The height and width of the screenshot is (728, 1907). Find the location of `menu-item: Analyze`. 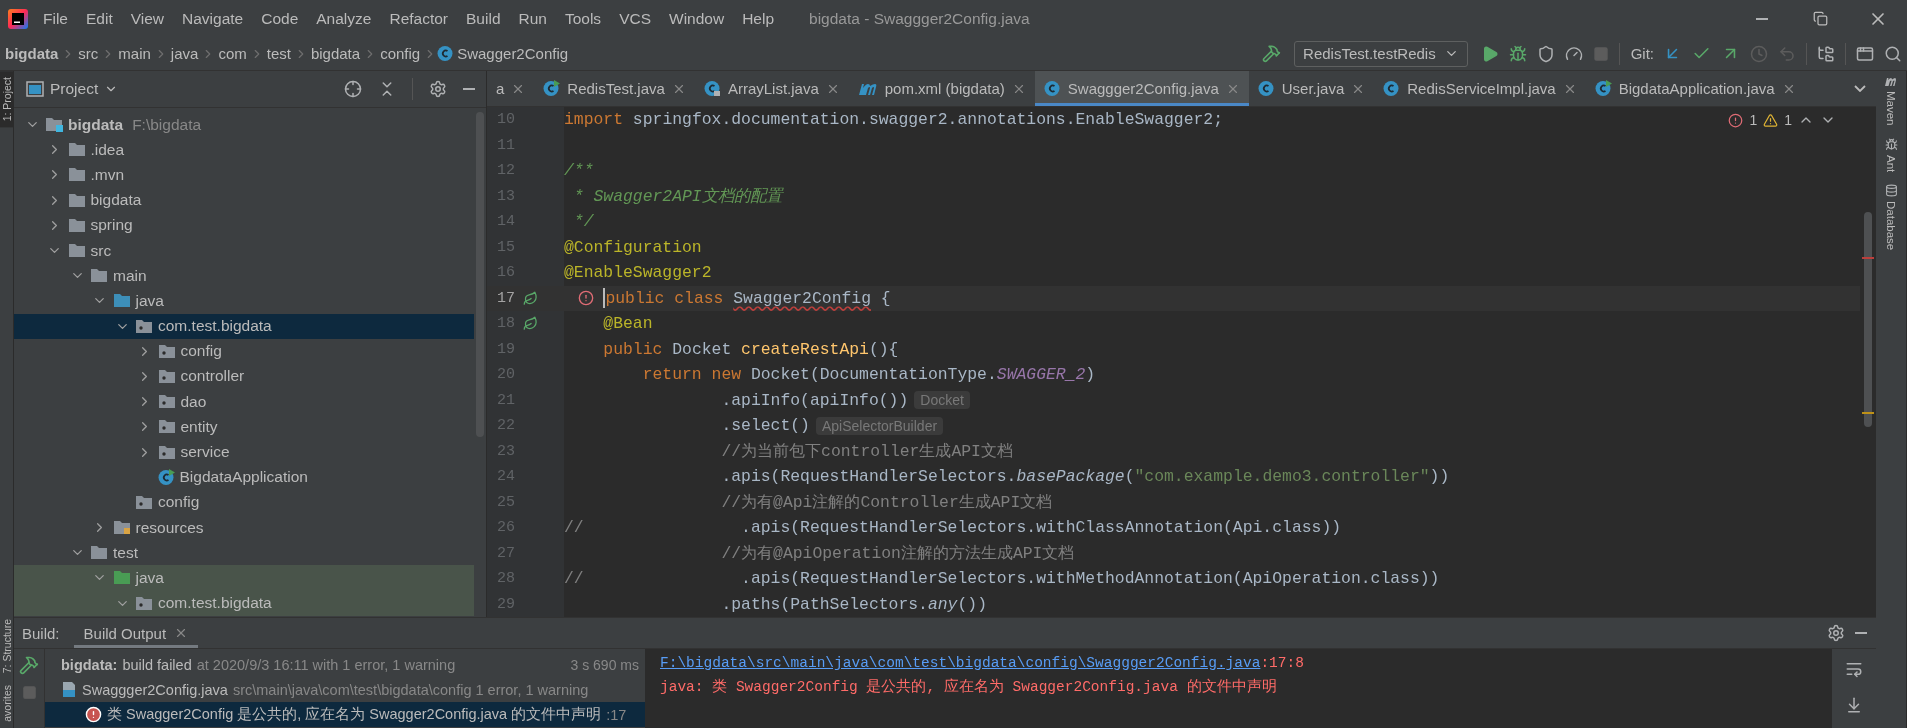

menu-item: Analyze is located at coordinates (344, 18).